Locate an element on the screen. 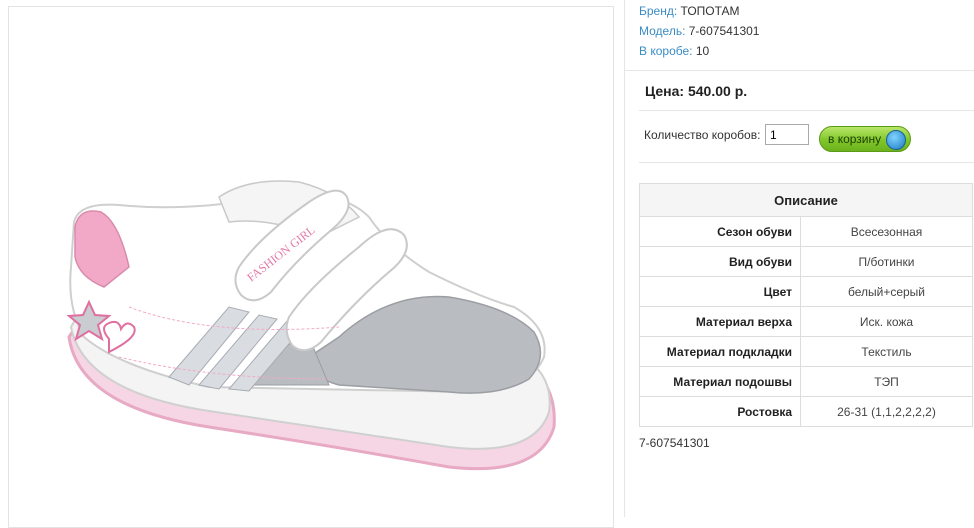  brand-row: Бренд: ТОПОТАМ is located at coordinates (689, 11).